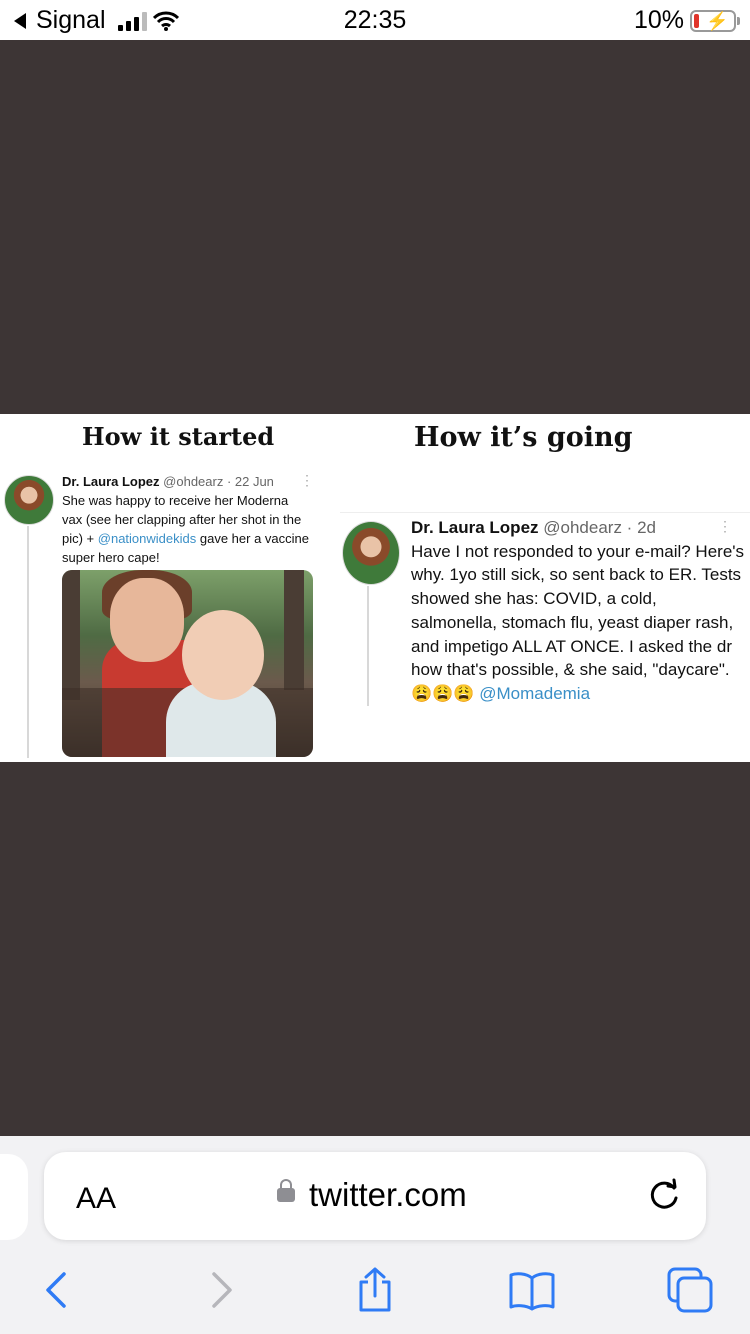 Image resolution: width=750 pixels, height=1334 pixels. Describe the element at coordinates (658, 20) in the screenshot. I see `battery-percent: 10%` at that location.